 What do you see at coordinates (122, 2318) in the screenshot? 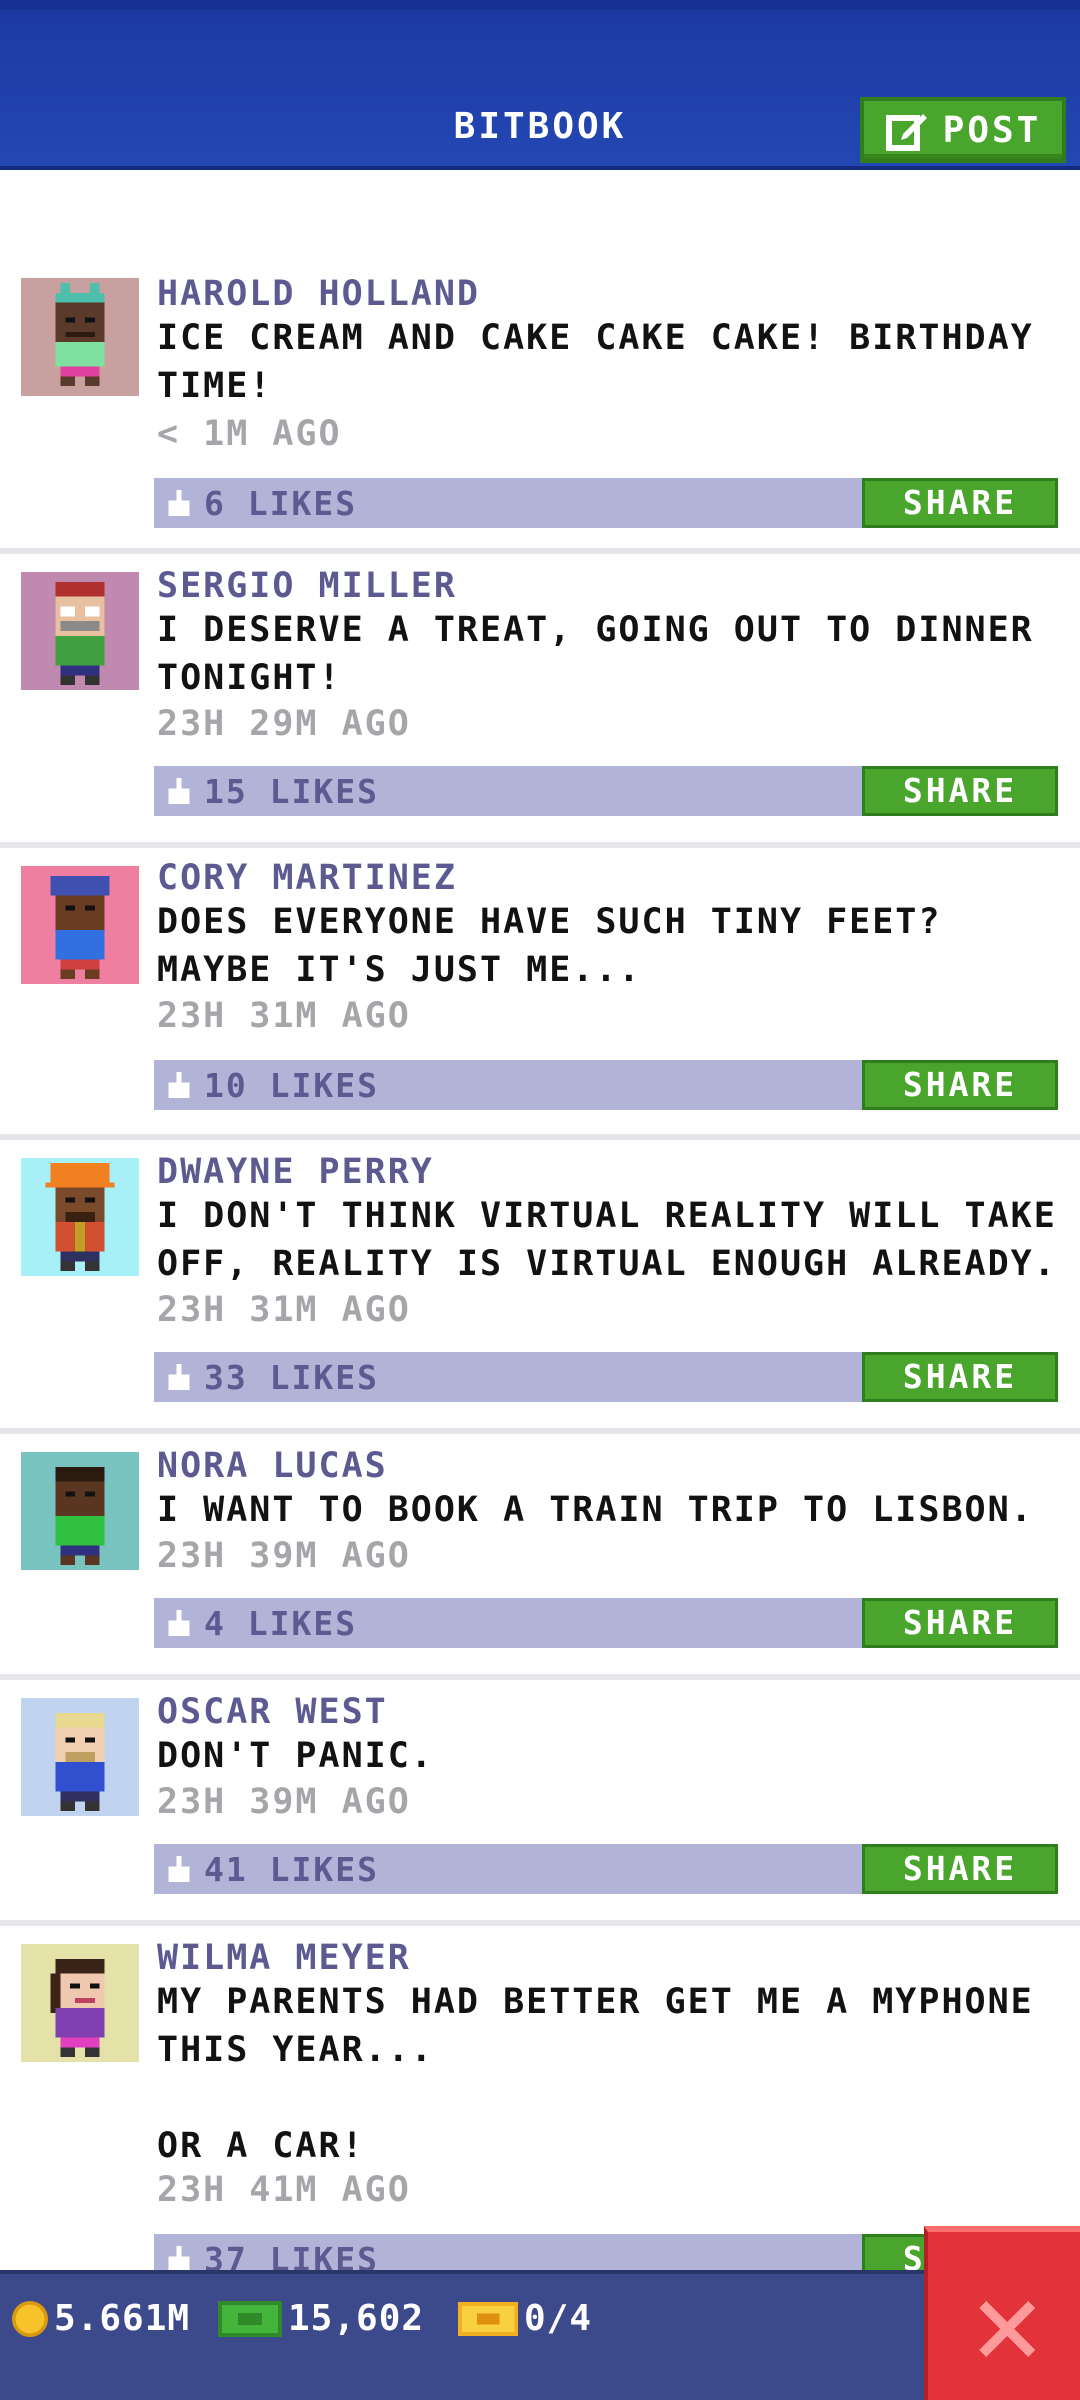
I see `coins-value: 5.661M` at bounding box center [122, 2318].